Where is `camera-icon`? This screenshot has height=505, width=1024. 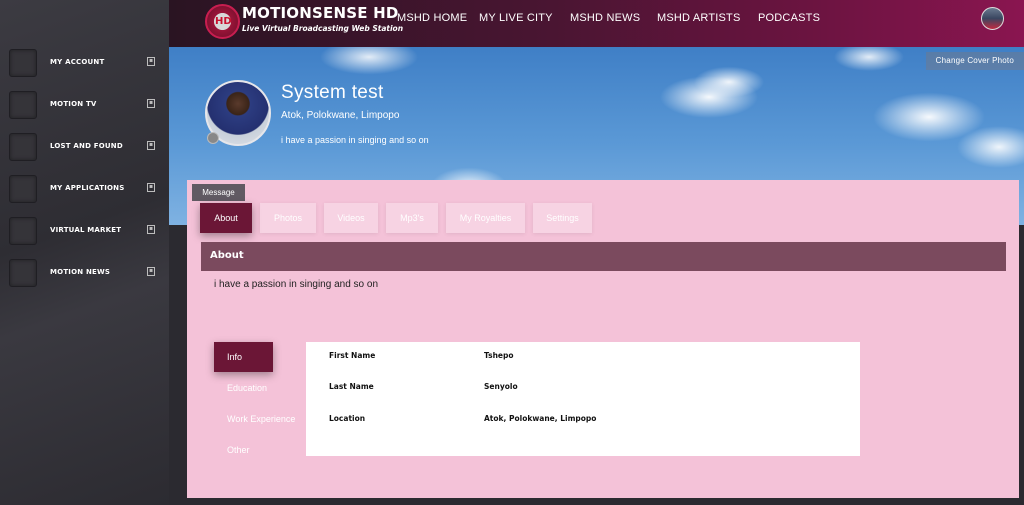 camera-icon is located at coordinates (213, 138).